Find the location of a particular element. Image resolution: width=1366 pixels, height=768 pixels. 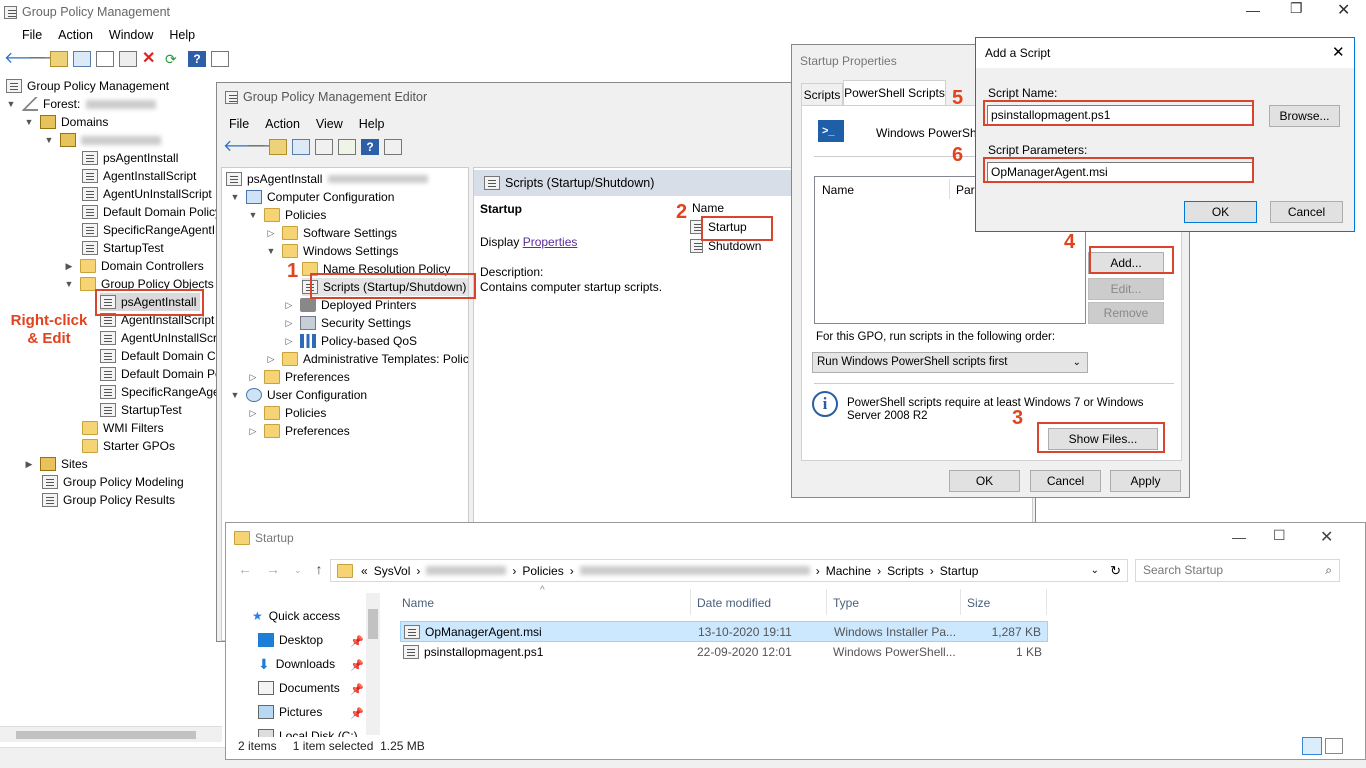

tree-link: psAgentInstall is located at coordinates (130, 158).